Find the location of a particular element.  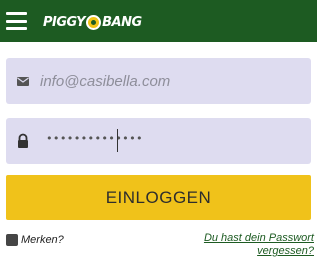

email-input is located at coordinates (171, 81).